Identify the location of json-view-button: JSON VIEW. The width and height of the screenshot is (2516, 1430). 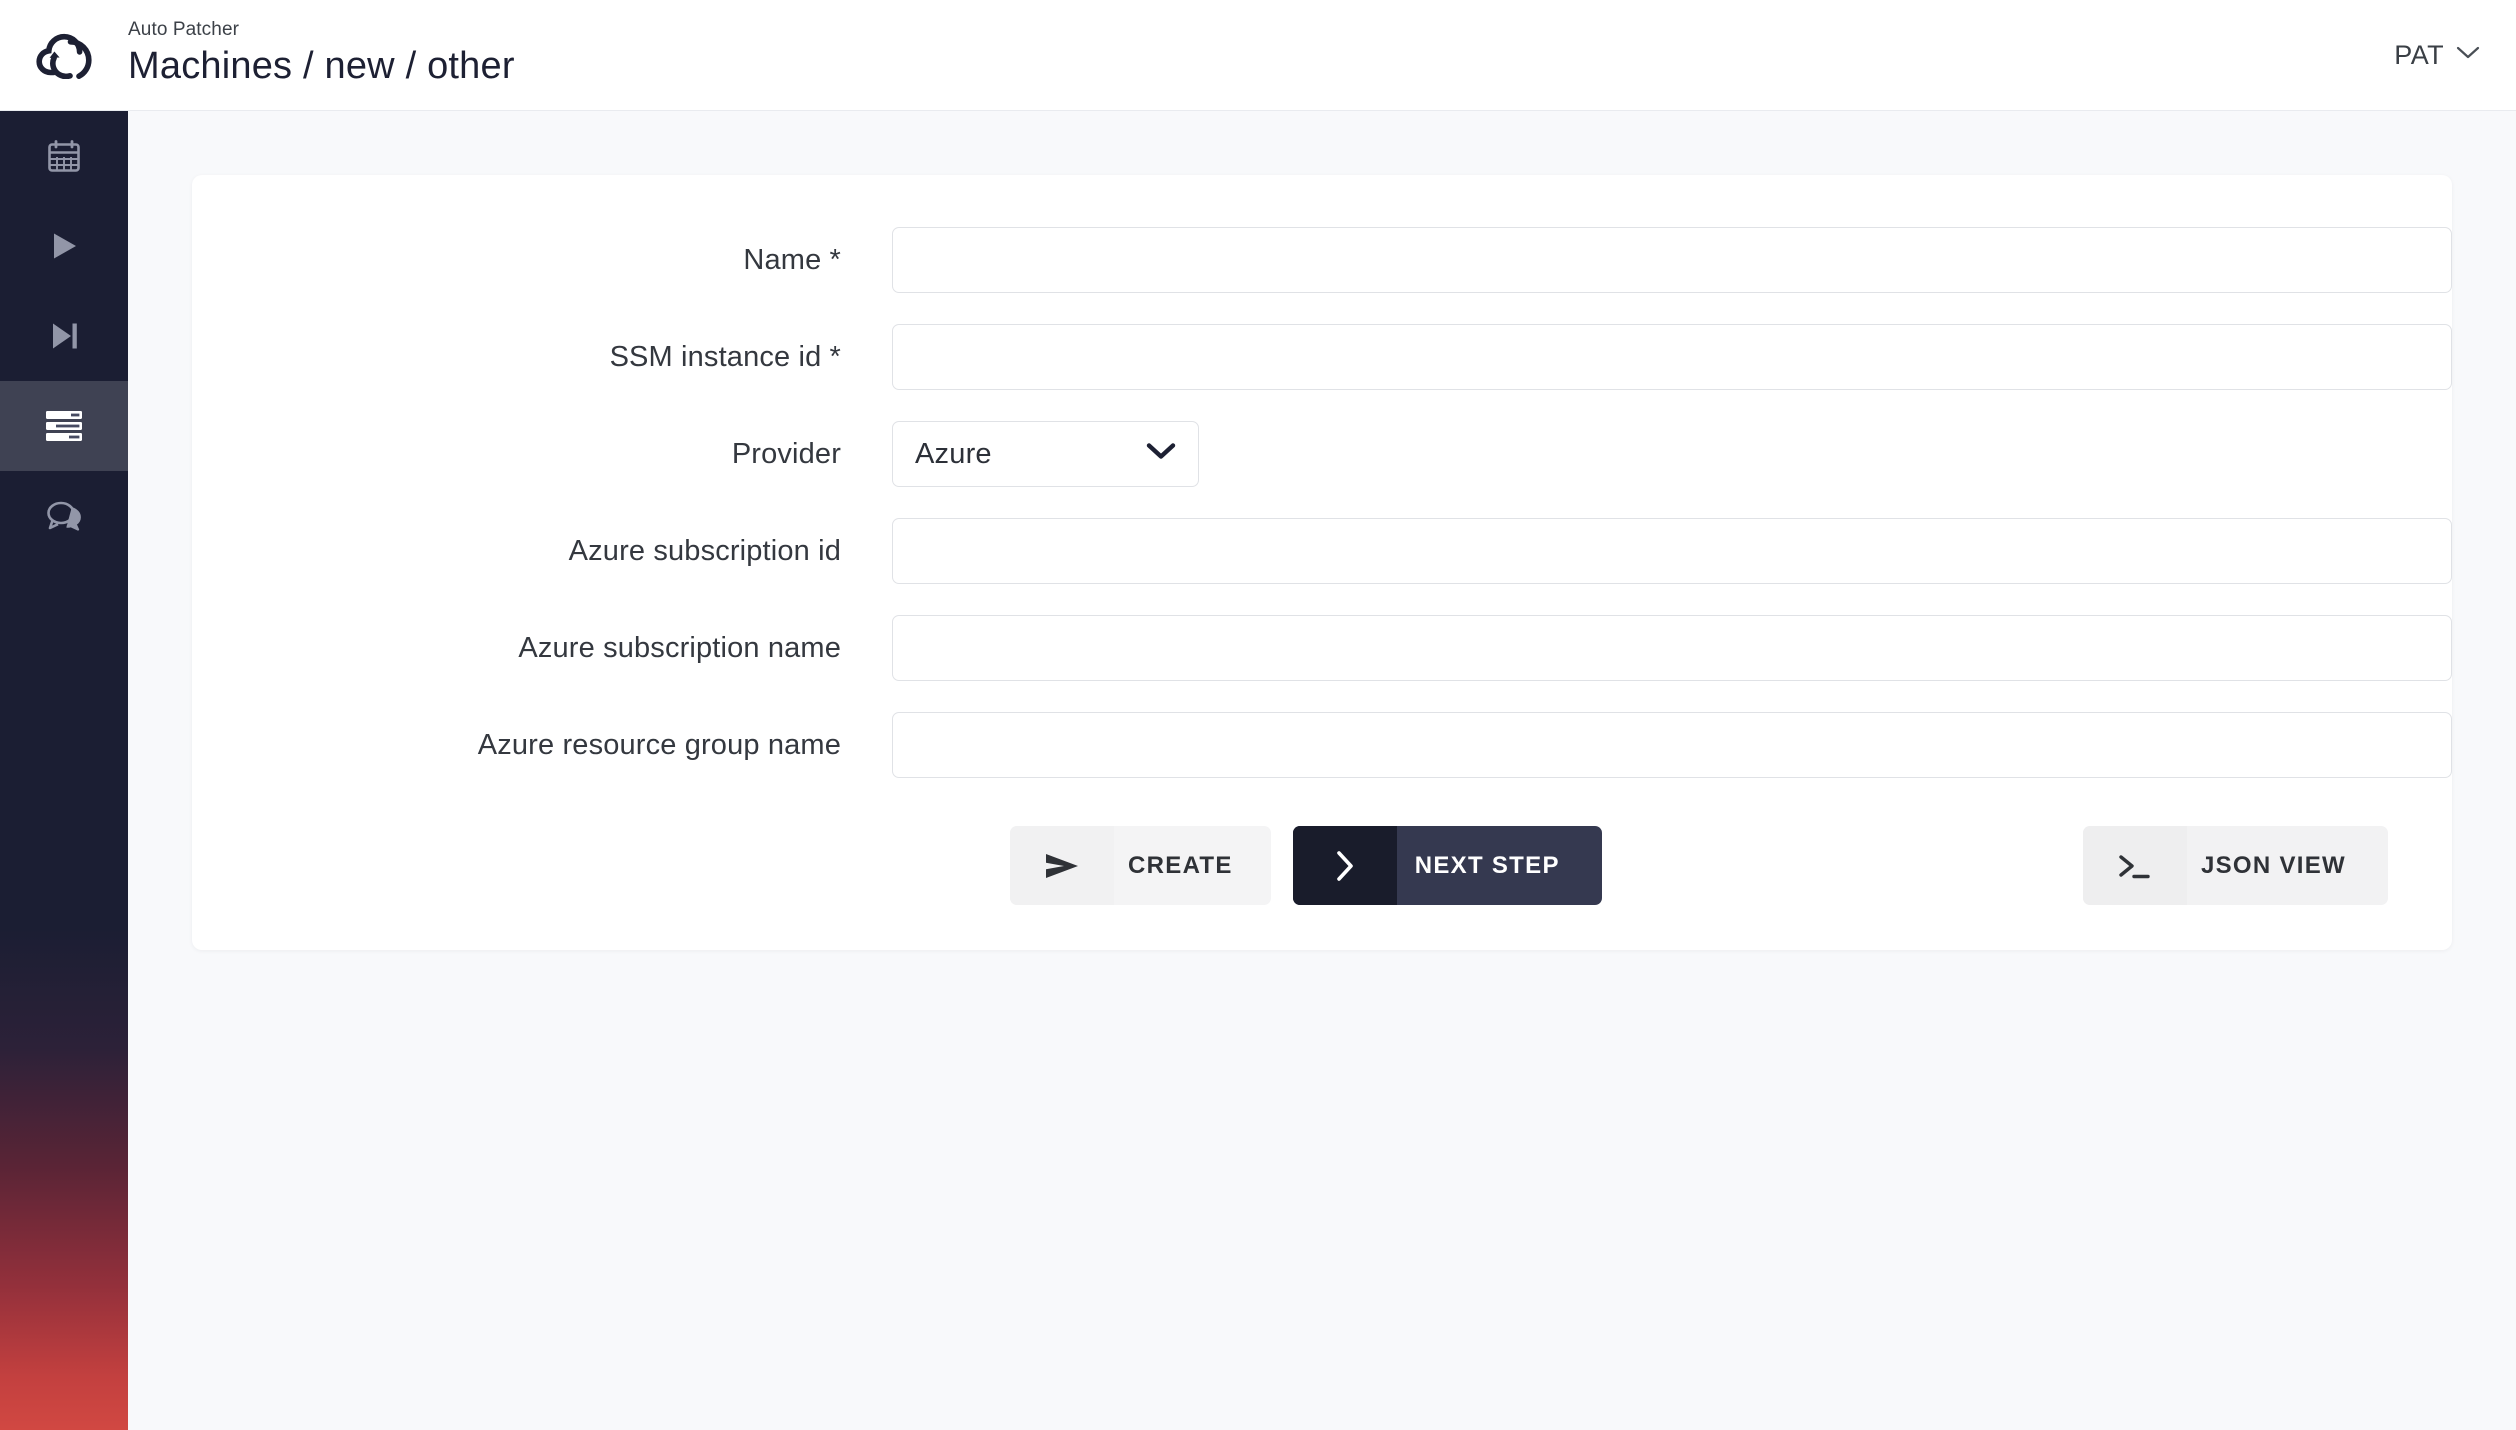
(2235, 865).